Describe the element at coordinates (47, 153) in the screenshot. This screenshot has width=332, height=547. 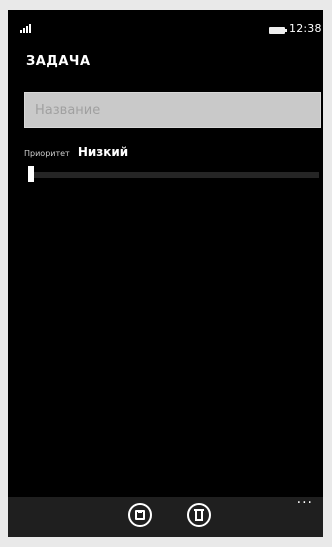
I see `priority-label: Приоритет` at that location.